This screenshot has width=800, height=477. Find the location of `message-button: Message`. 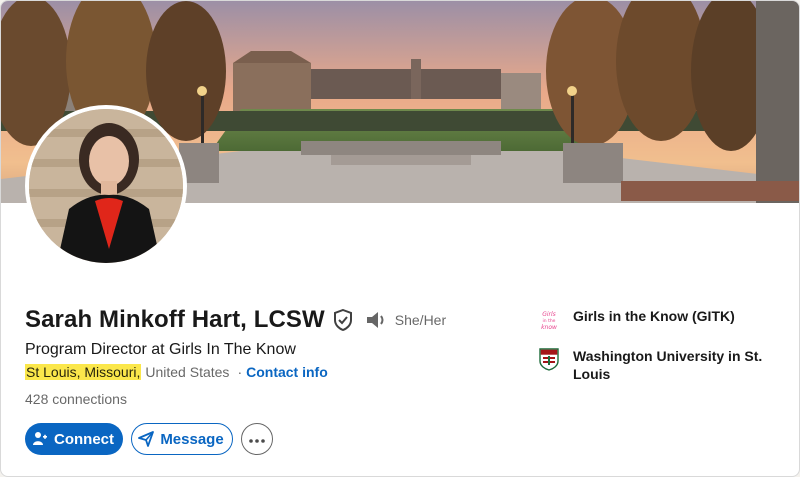

message-button: Message is located at coordinates (182, 439).